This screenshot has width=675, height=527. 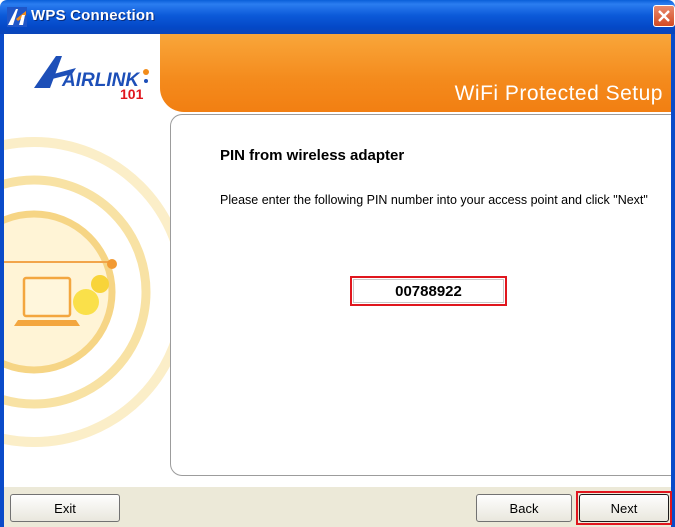 I want to click on pin-display: 00788922, so click(x=428, y=291).